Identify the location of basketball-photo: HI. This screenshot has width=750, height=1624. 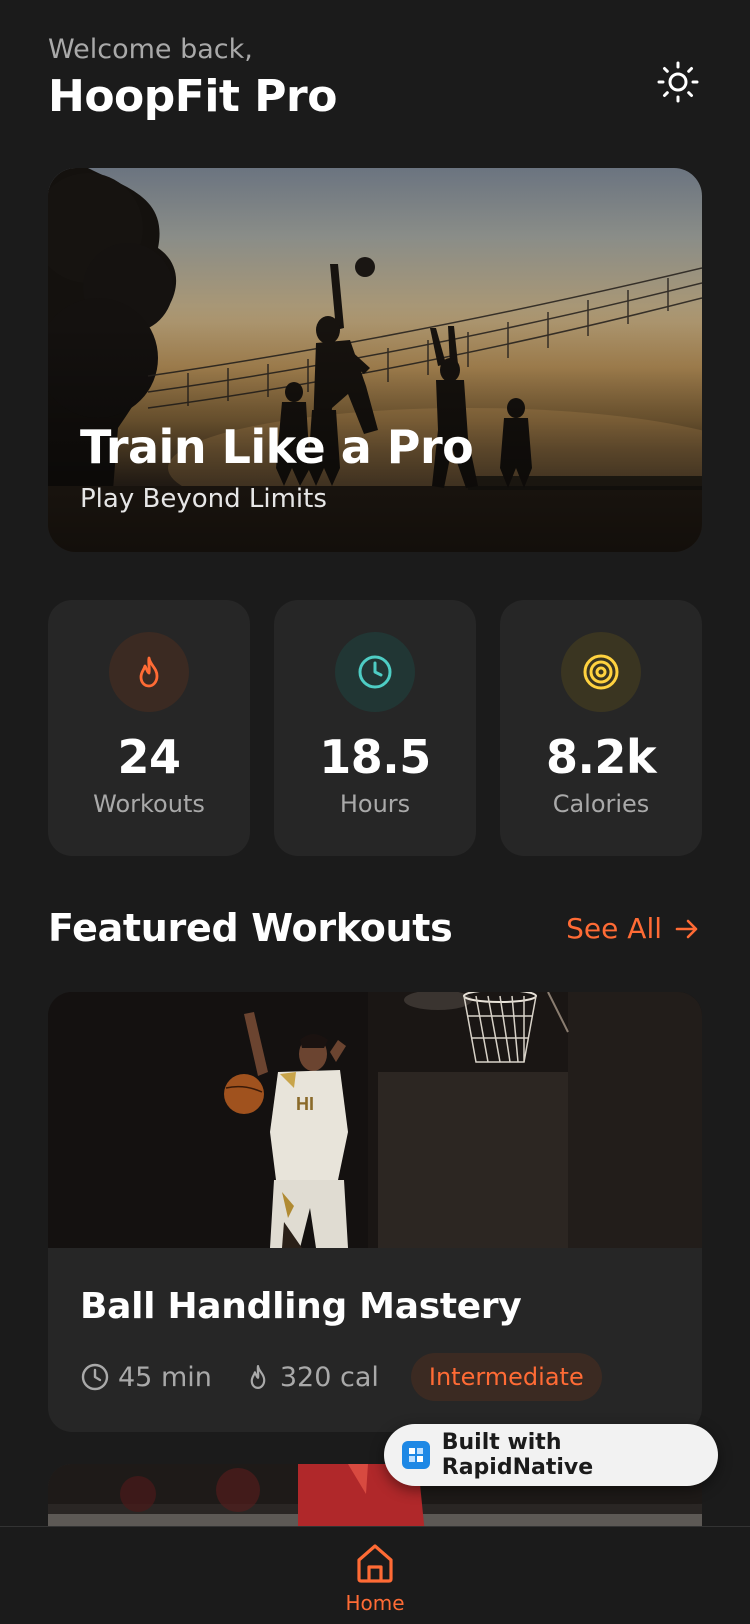
(375, 1120).